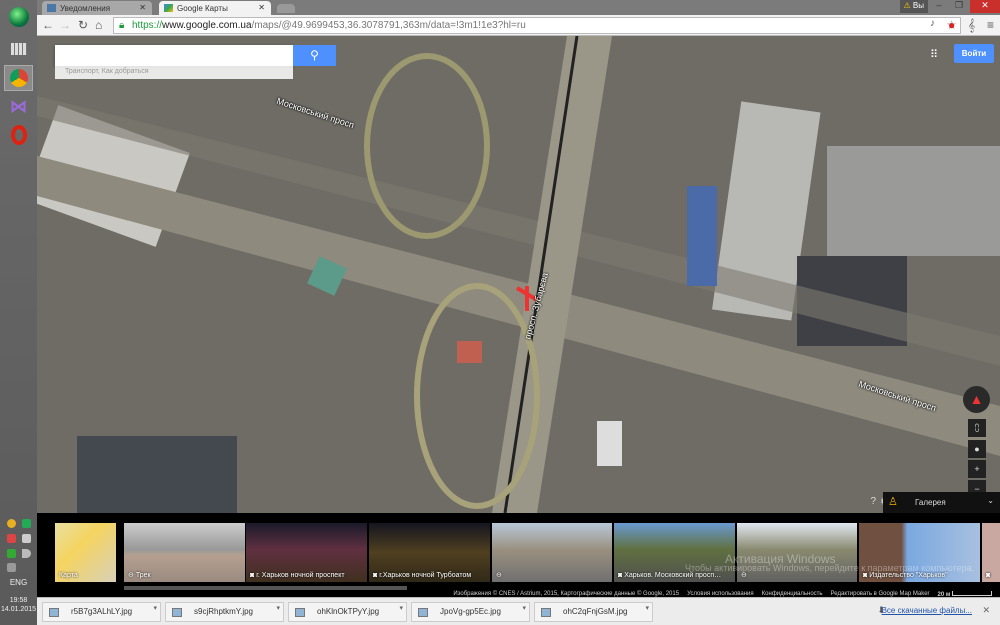 The width and height of the screenshot is (1000, 625). Describe the element at coordinates (988, 575) in the screenshot. I see `camera-icon: ◙` at that location.